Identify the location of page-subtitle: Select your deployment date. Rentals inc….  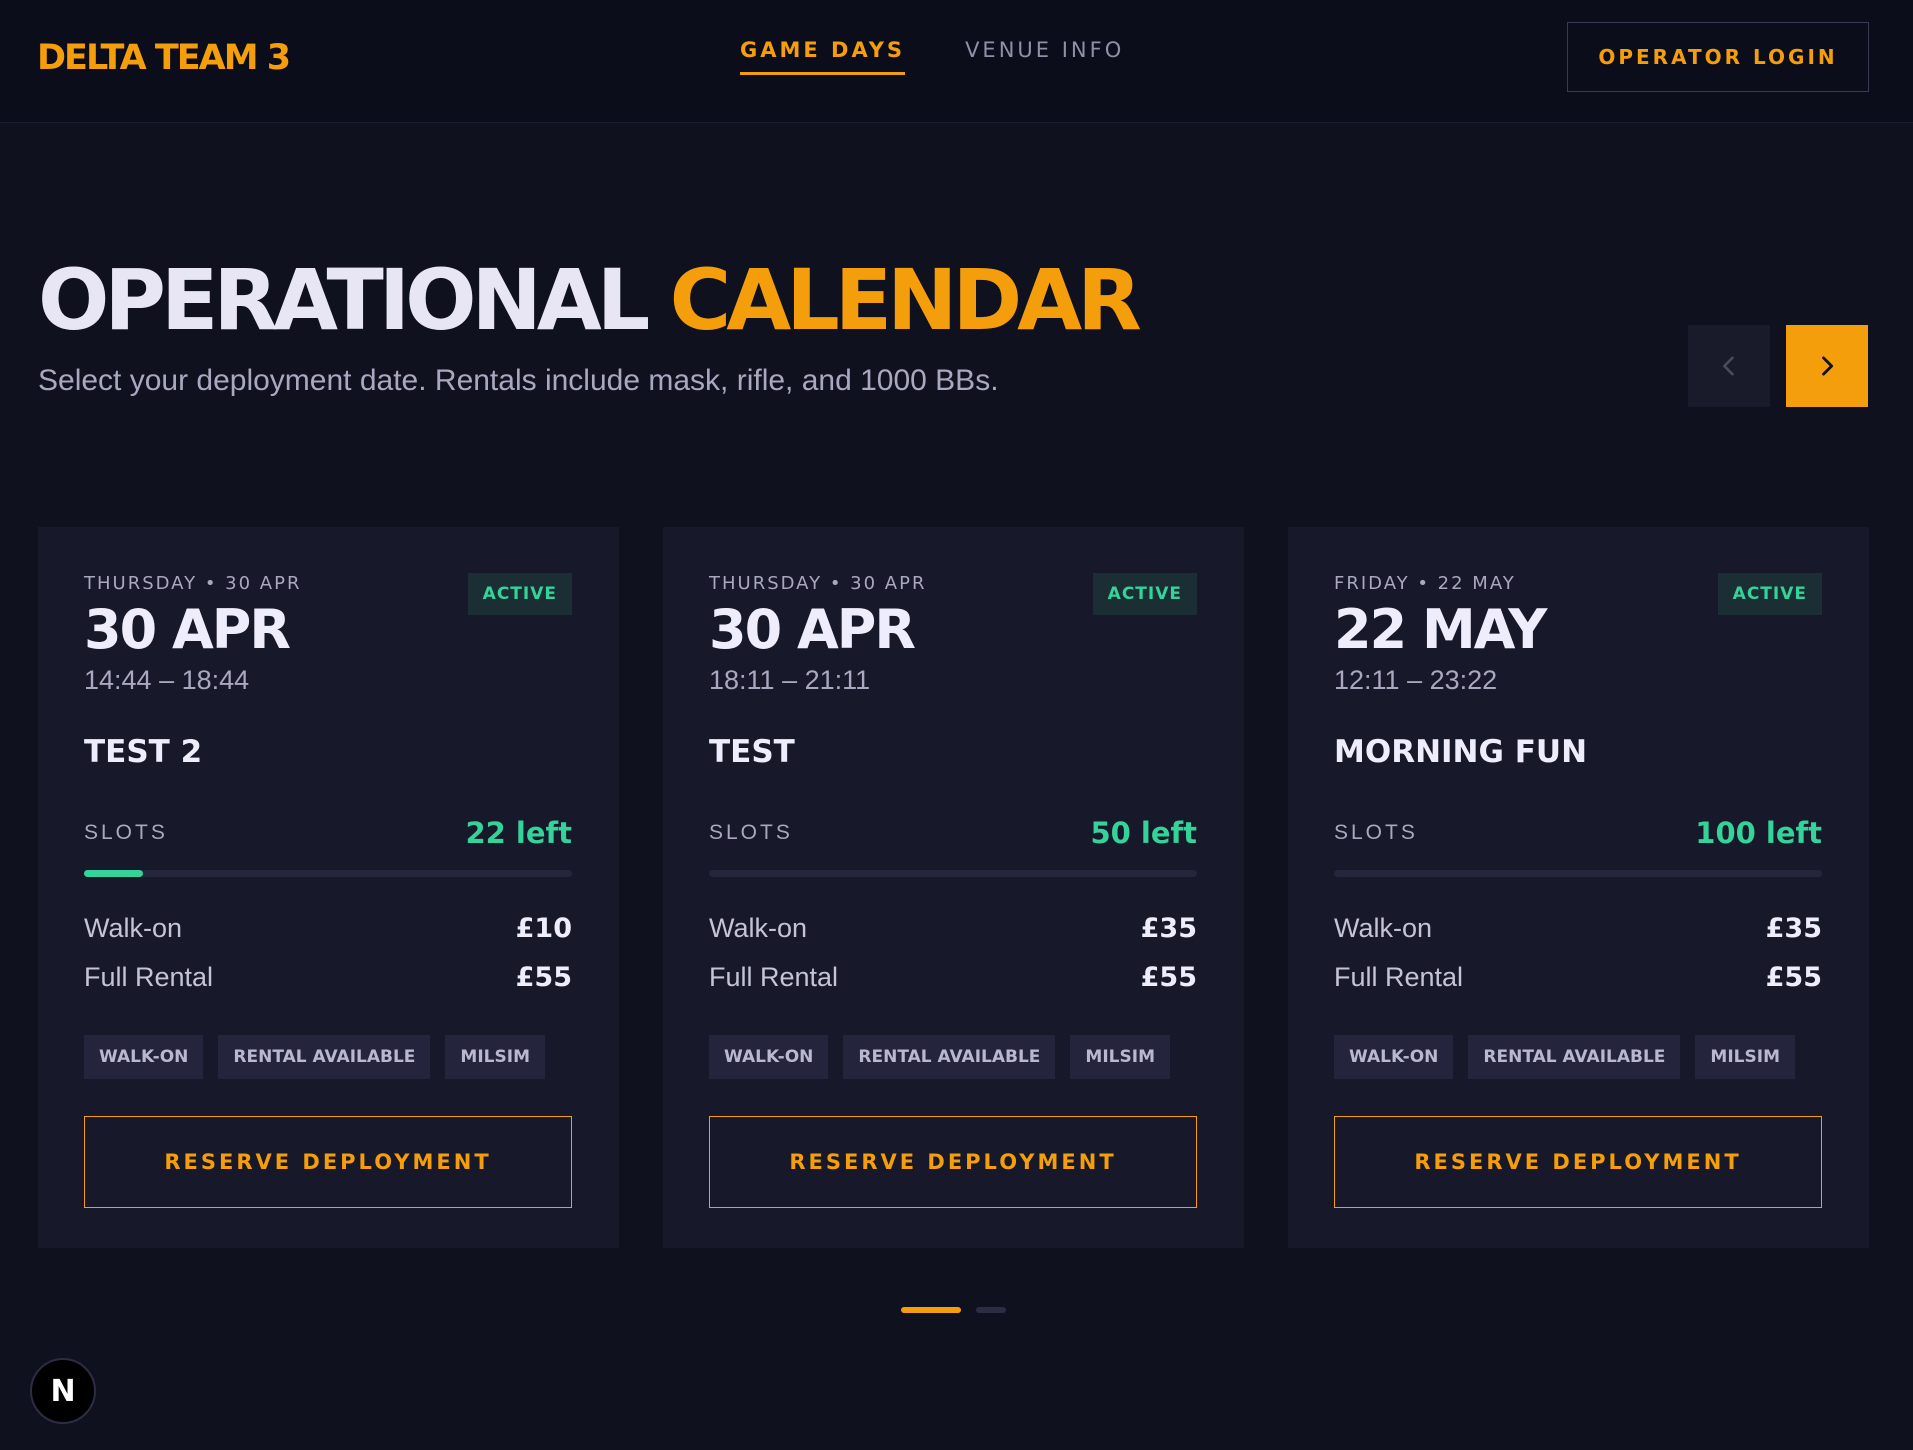
(518, 380).